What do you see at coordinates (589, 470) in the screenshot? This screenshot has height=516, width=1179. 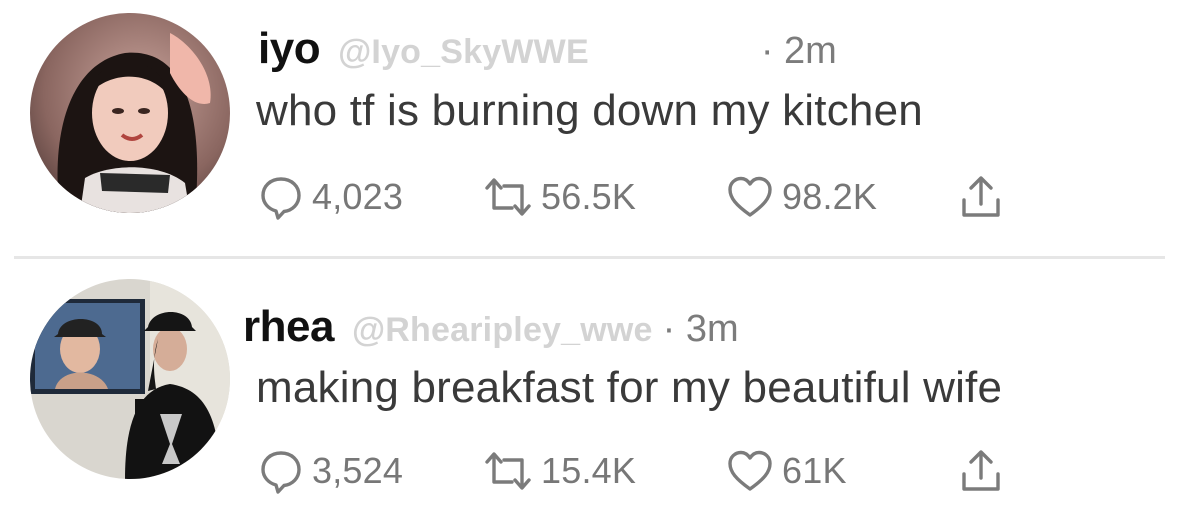 I see `retweet-count: 15.4K` at bounding box center [589, 470].